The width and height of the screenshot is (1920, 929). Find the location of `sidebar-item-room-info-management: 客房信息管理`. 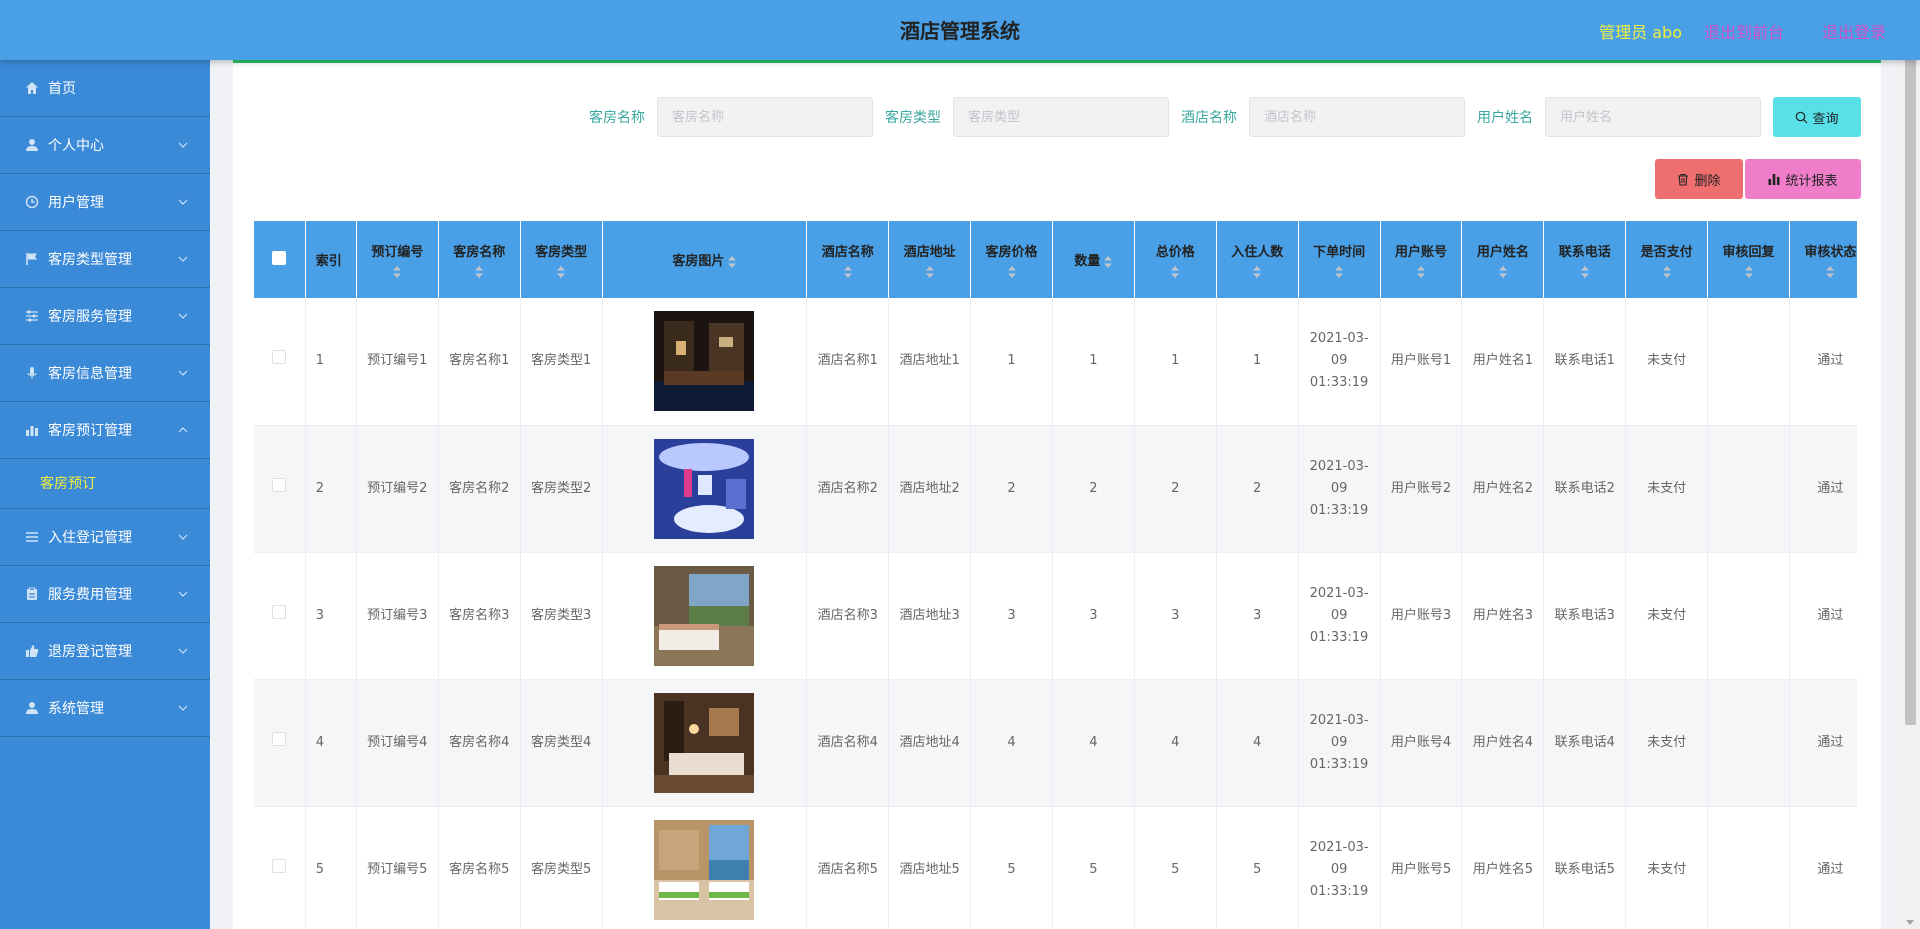

sidebar-item-room-info-management: 客房信息管理 is located at coordinates (105, 373).